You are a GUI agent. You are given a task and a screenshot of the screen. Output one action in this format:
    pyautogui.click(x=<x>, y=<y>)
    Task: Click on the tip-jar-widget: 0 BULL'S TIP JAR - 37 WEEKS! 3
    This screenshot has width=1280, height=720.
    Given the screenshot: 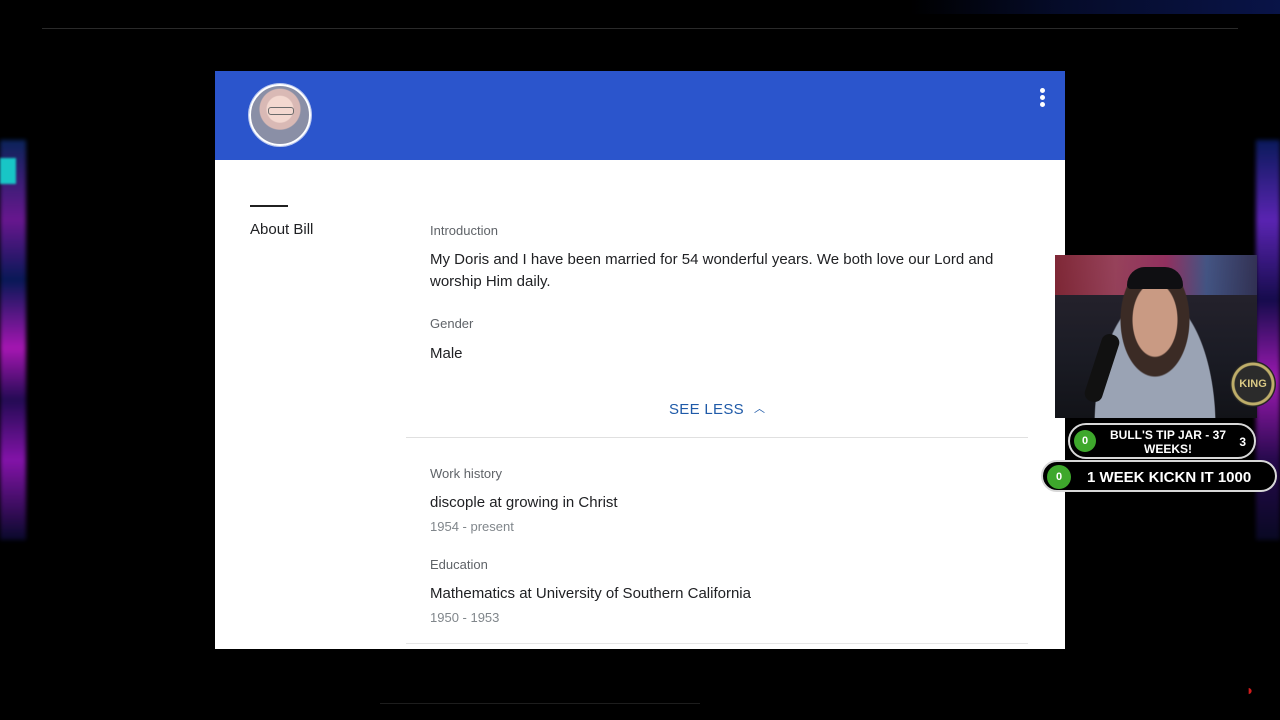 What is the action you would take?
    pyautogui.click(x=1162, y=441)
    